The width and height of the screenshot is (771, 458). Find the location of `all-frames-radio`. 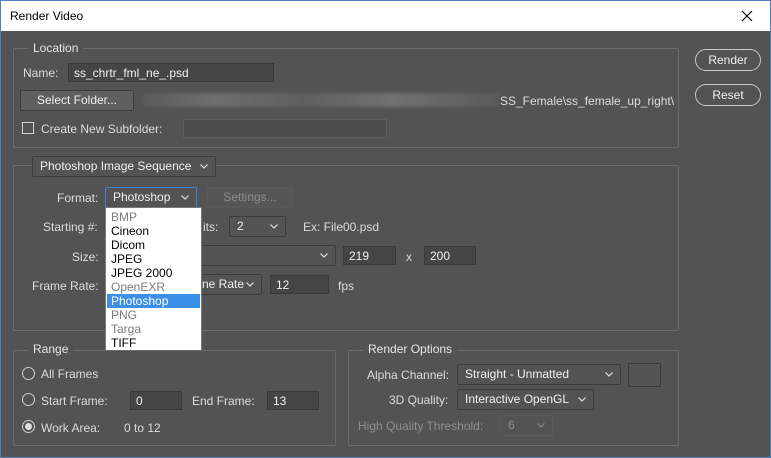

all-frames-radio is located at coordinates (28, 373).